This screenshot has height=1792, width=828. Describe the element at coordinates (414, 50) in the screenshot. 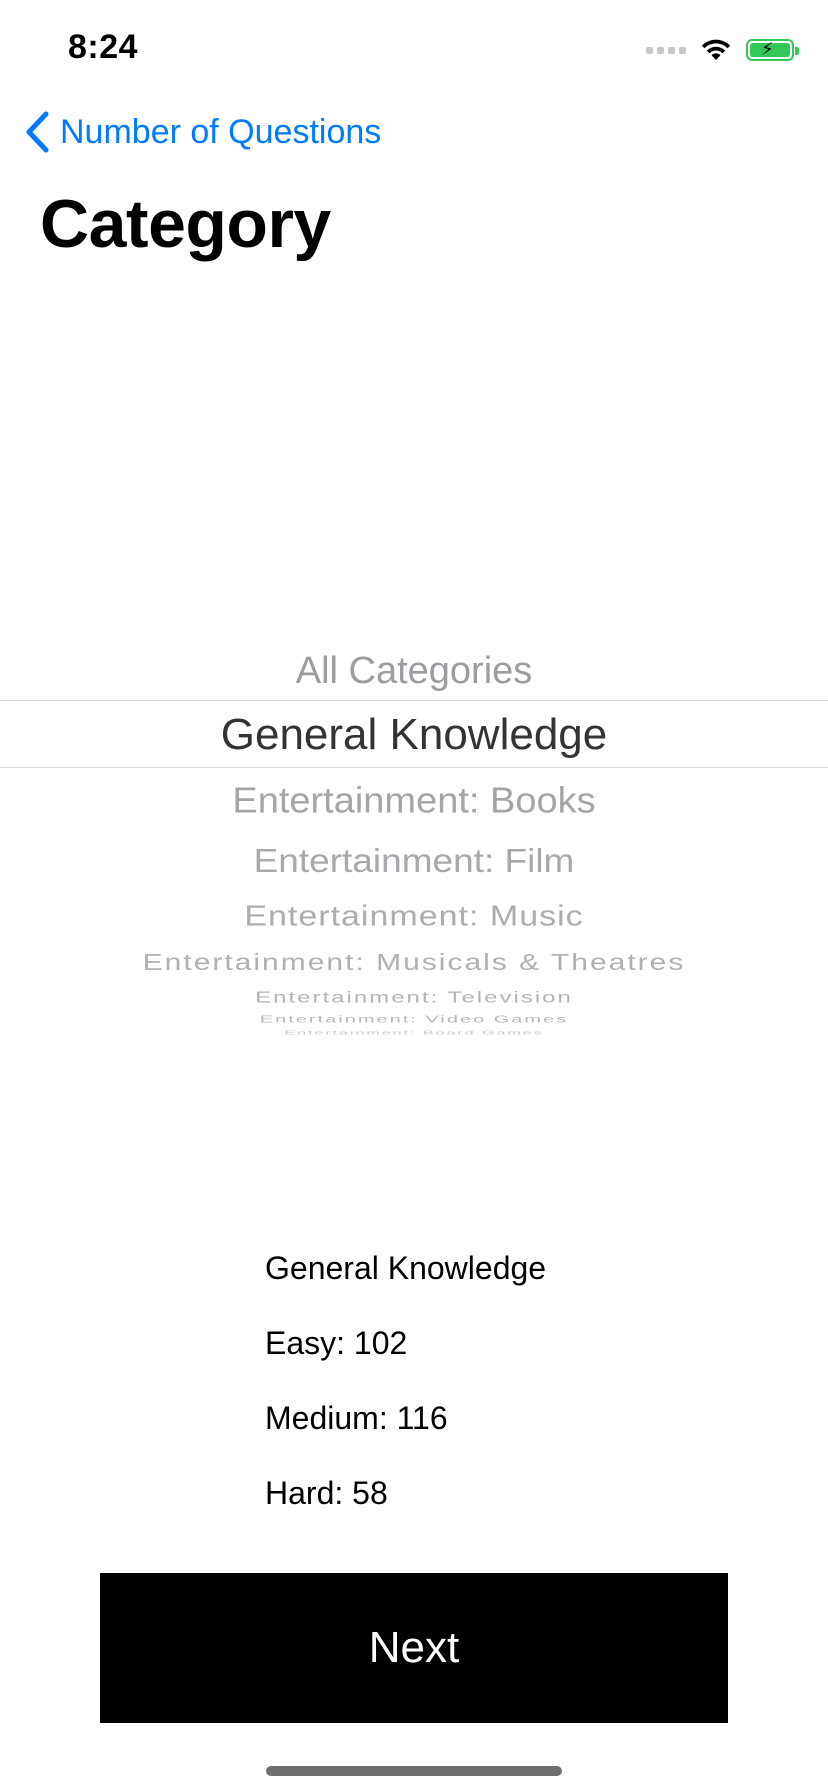

I see `status-bar: 8:24 ⚡` at that location.